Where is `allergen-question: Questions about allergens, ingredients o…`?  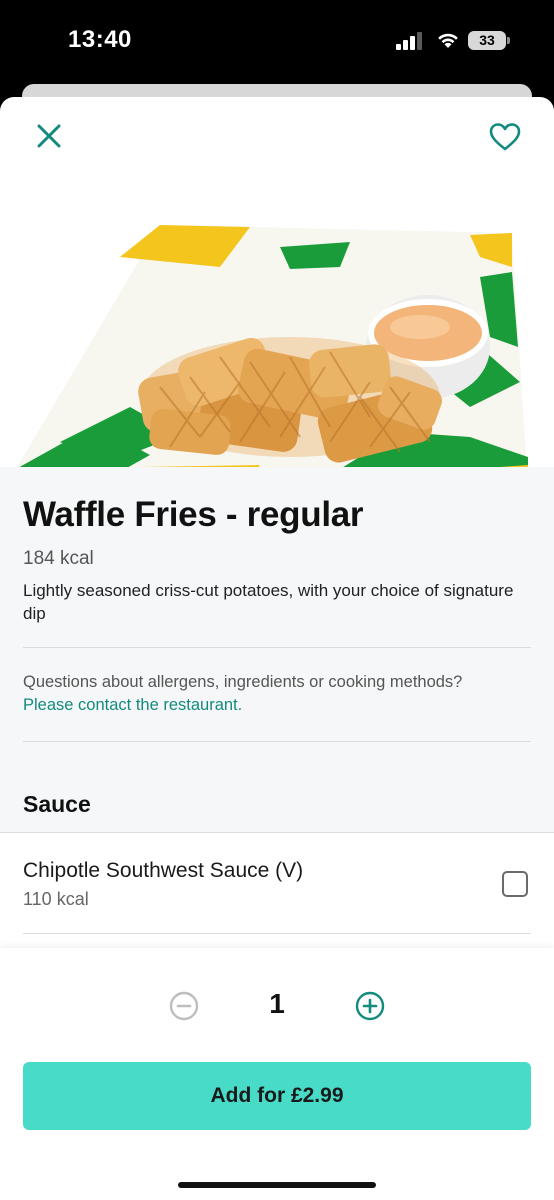 allergen-question: Questions about allergens, ingredients o… is located at coordinates (243, 682).